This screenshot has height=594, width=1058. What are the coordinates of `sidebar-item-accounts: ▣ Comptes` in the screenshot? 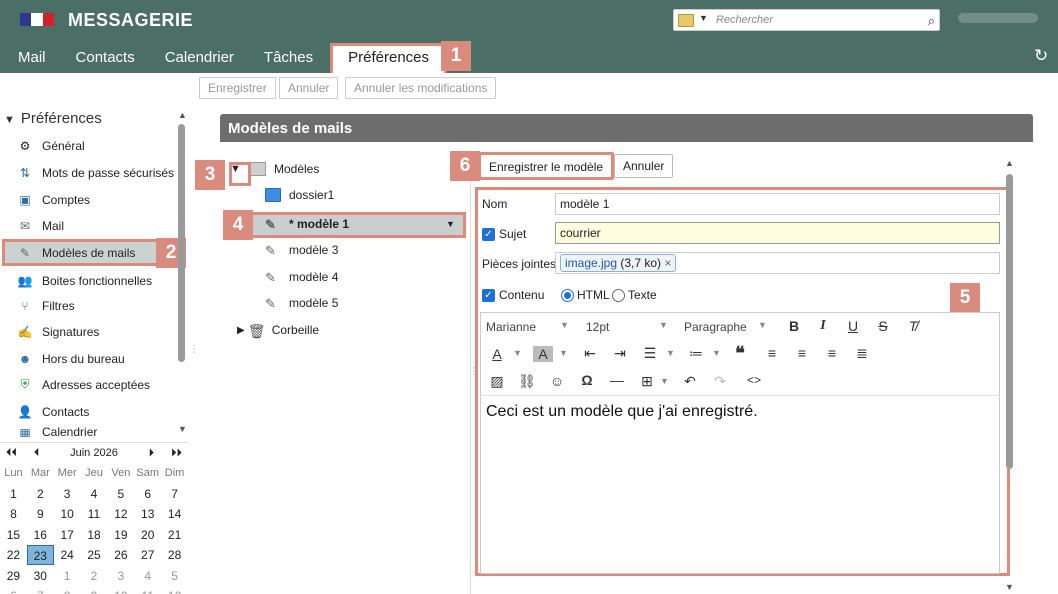 It's located at (87, 199).